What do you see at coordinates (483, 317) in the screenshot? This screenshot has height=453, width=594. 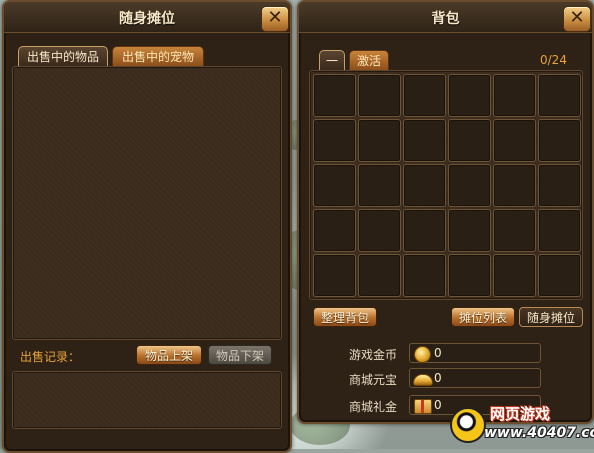 I see `stall-list-button: 摊位列表` at bounding box center [483, 317].